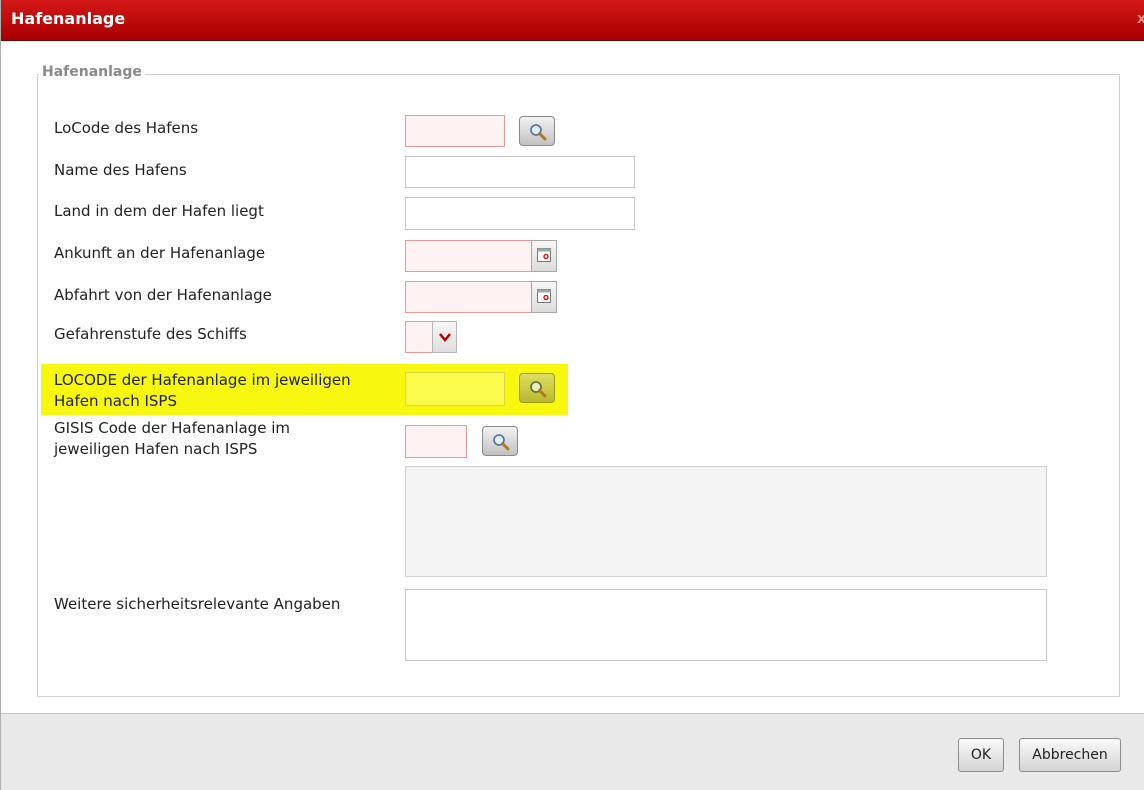 The height and width of the screenshot is (790, 1144). I want to click on locode-label: LoCode des Hafens, so click(126, 128).